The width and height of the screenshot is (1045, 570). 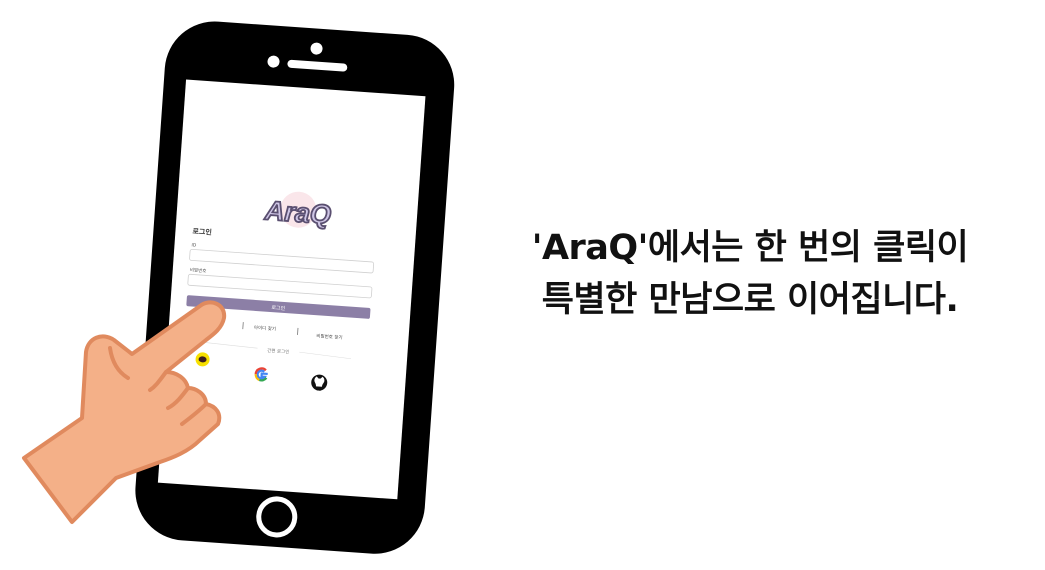 I want to click on login-button-label: 로그인, so click(x=278, y=308).